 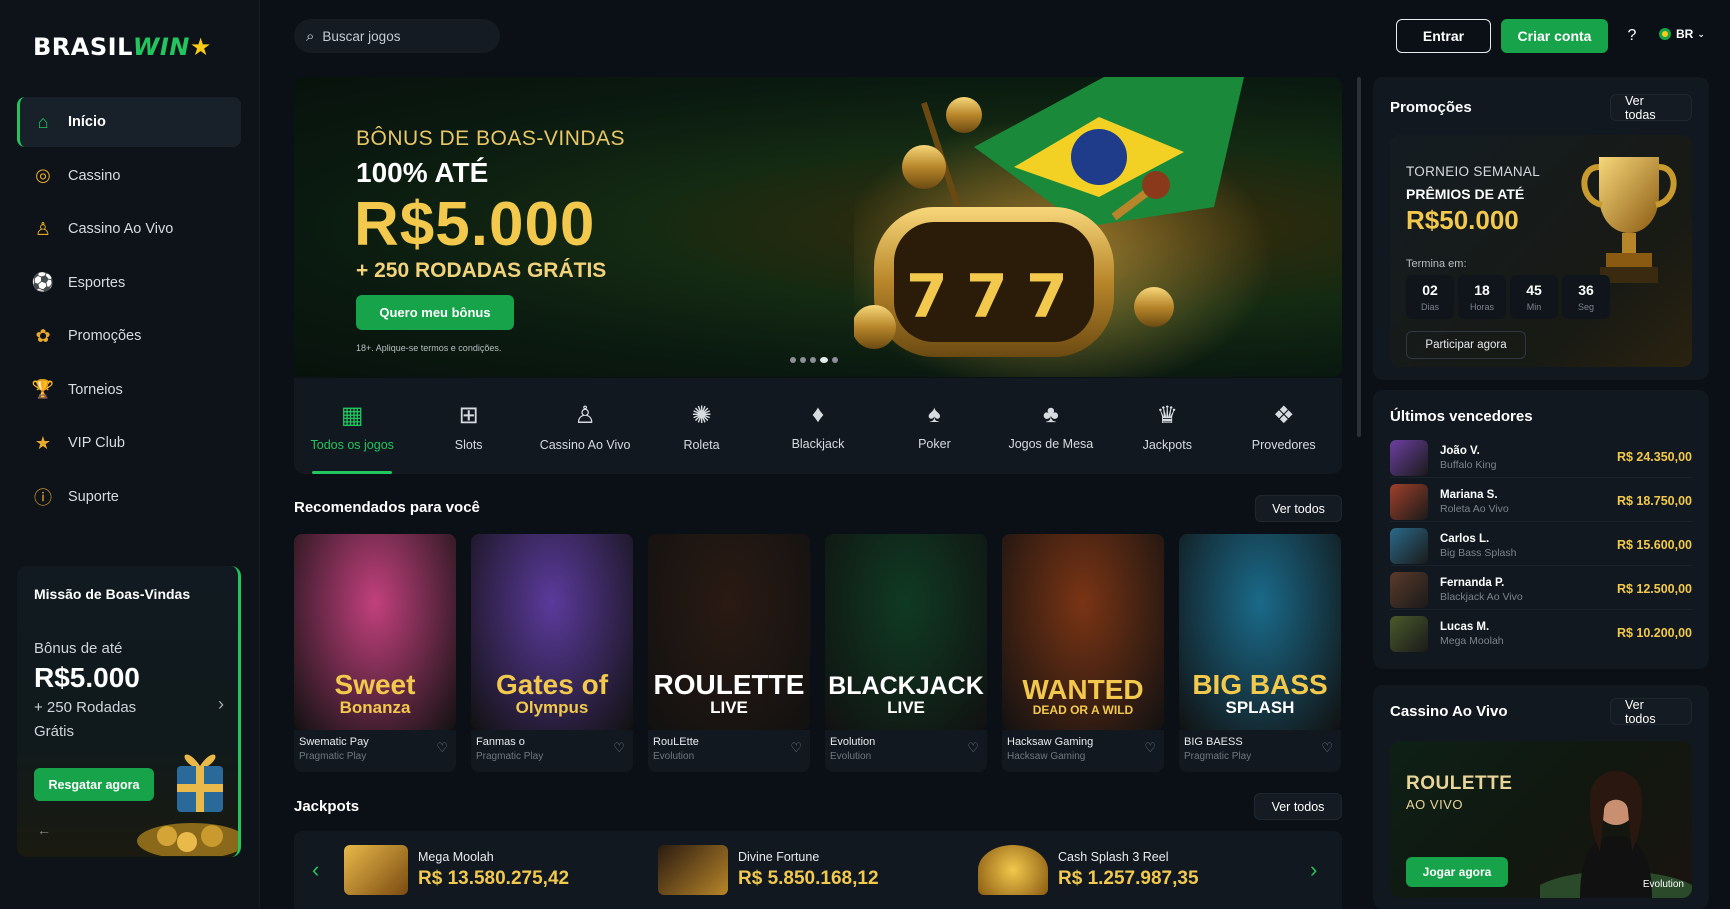 I want to click on tab-poker: ♠ Poker, so click(x=934, y=426).